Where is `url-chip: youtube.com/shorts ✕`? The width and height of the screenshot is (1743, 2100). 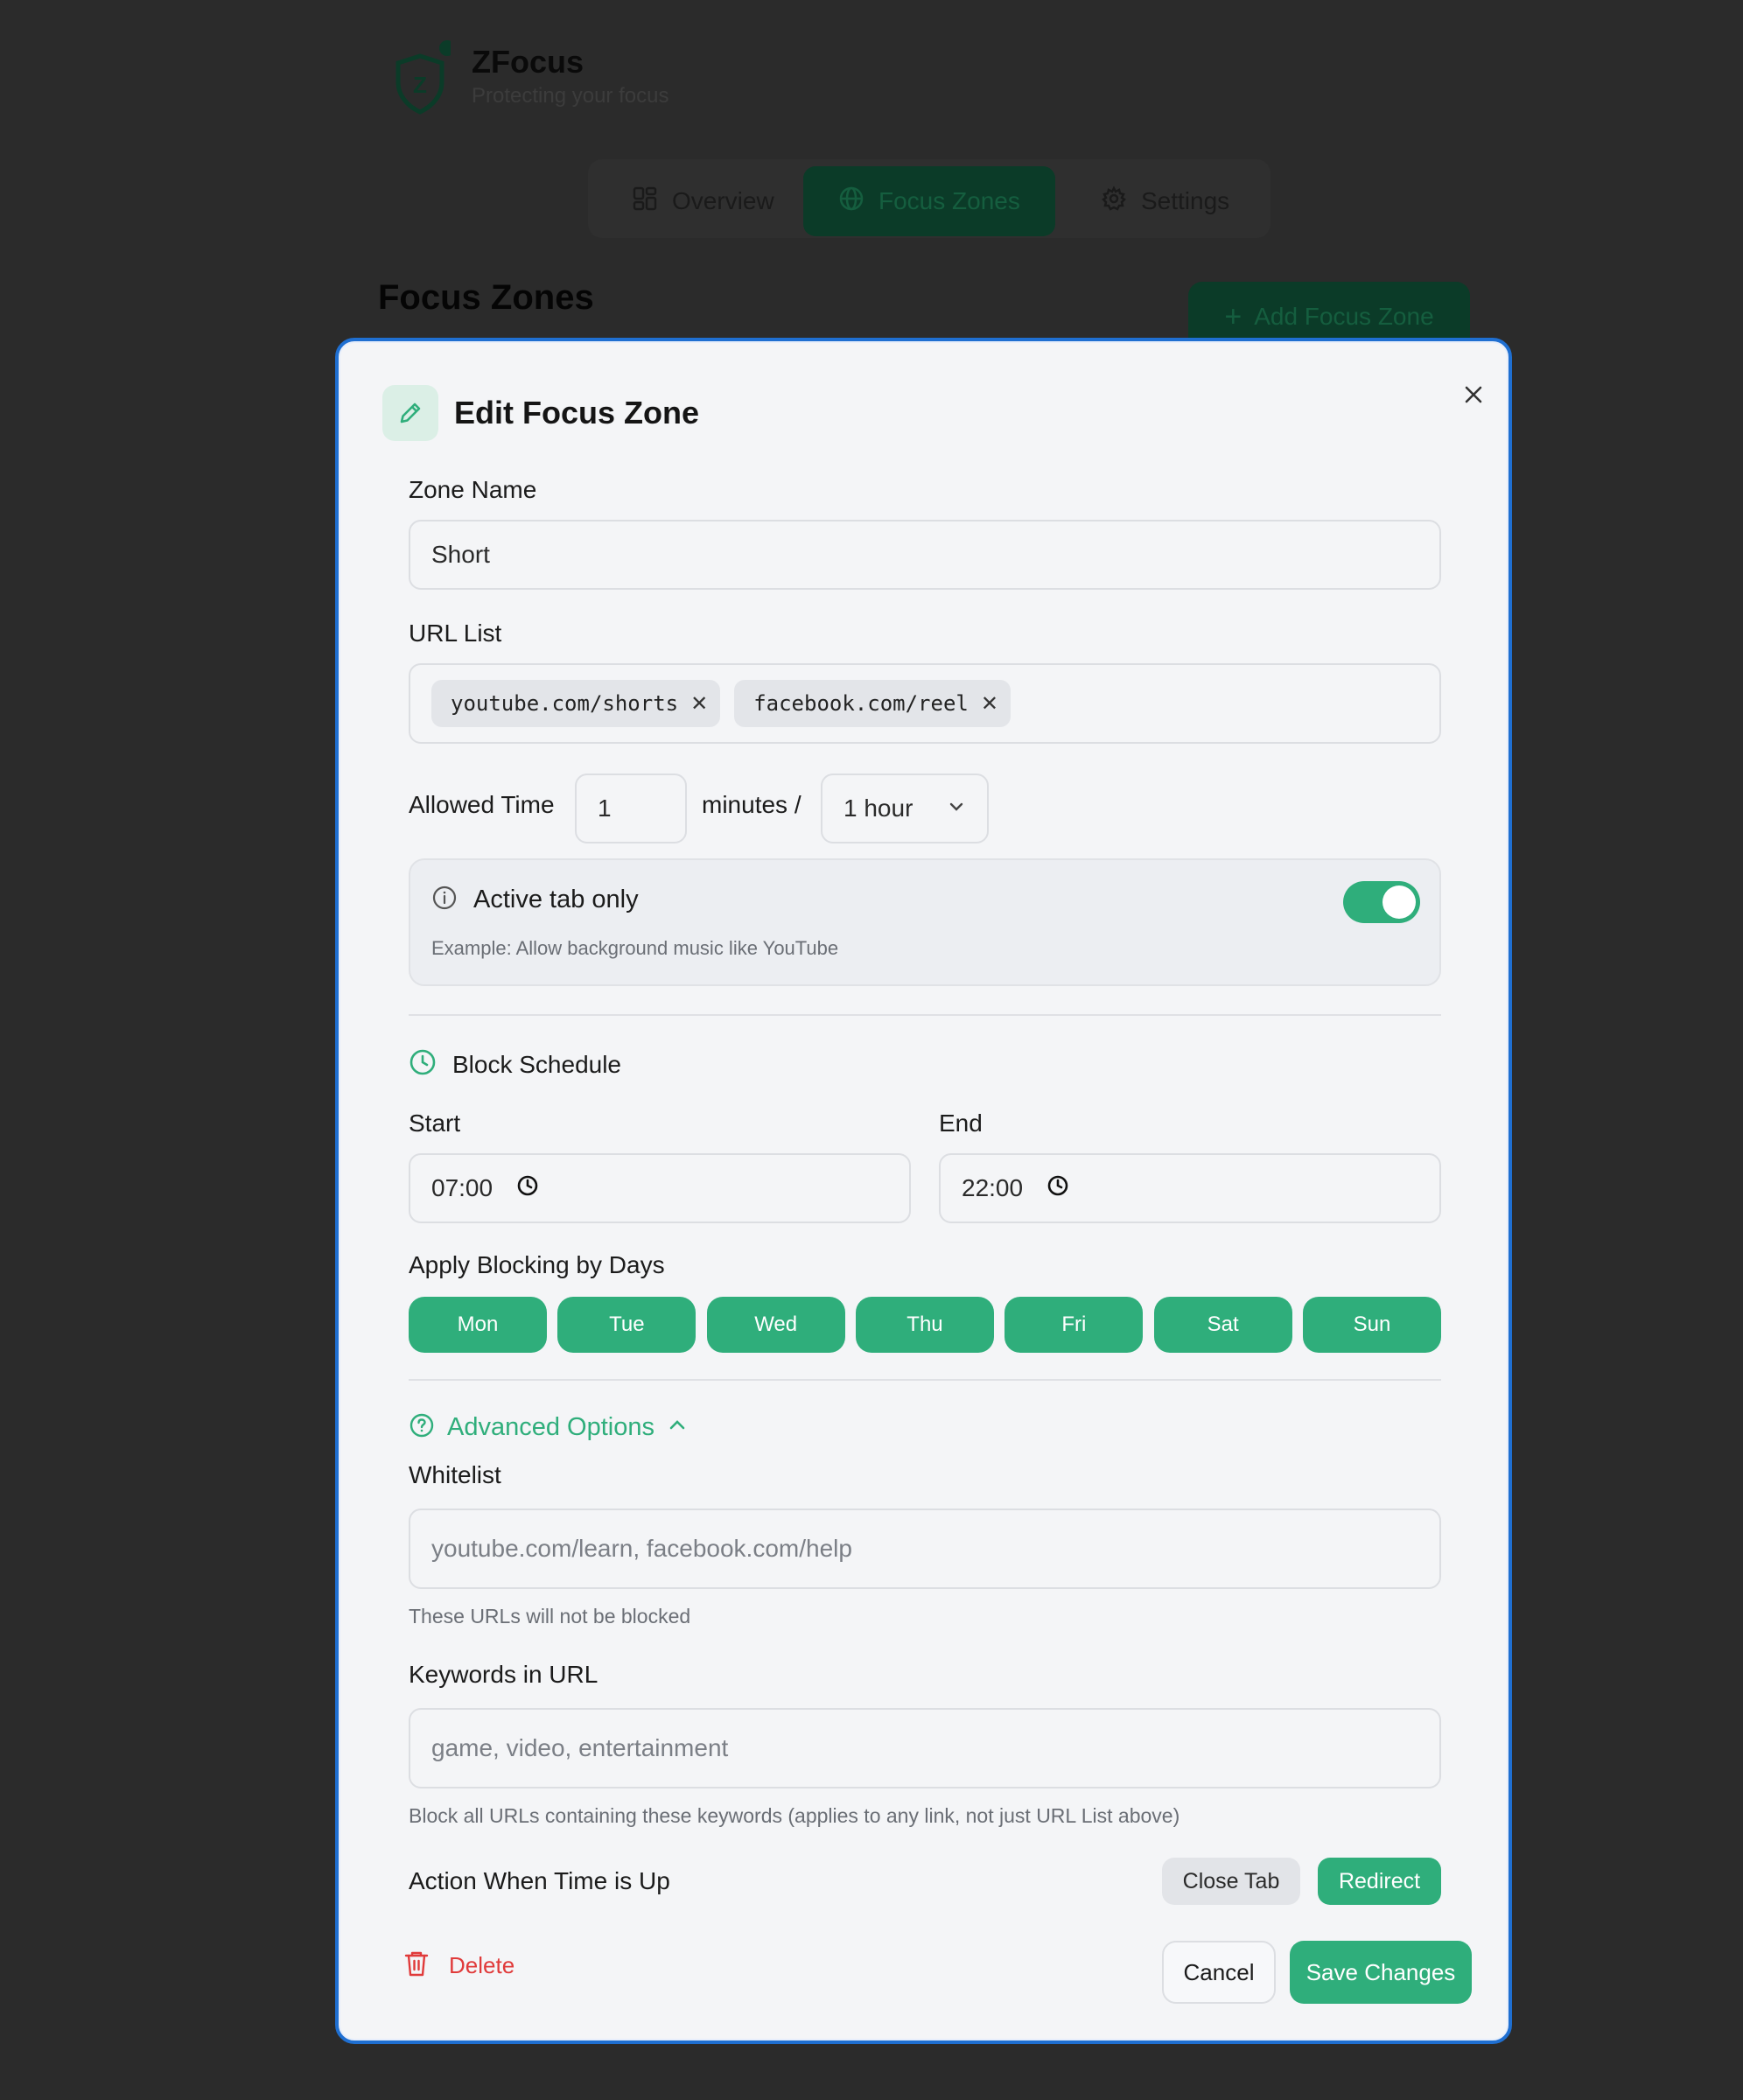
url-chip: youtube.com/shorts ✕ is located at coordinates (576, 703).